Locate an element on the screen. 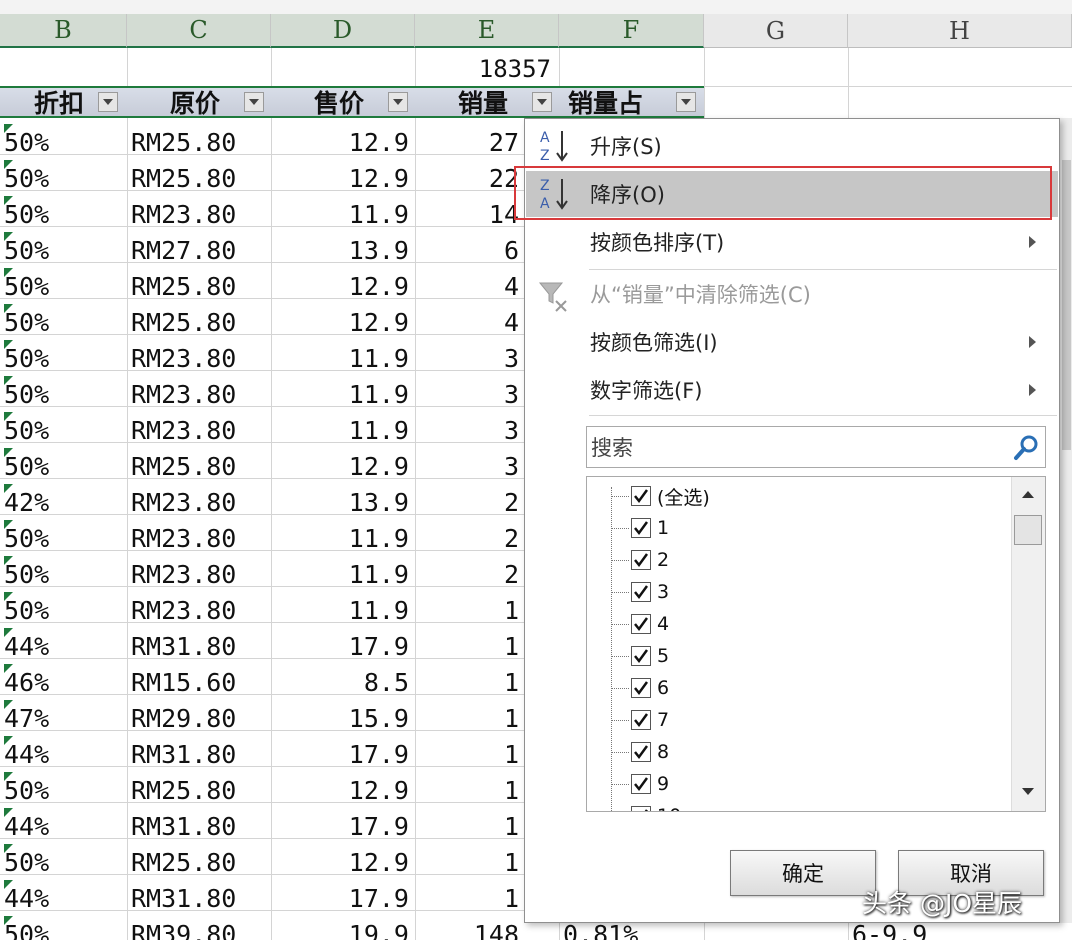  sheet-scrollbar-thumb is located at coordinates (1066, 305).